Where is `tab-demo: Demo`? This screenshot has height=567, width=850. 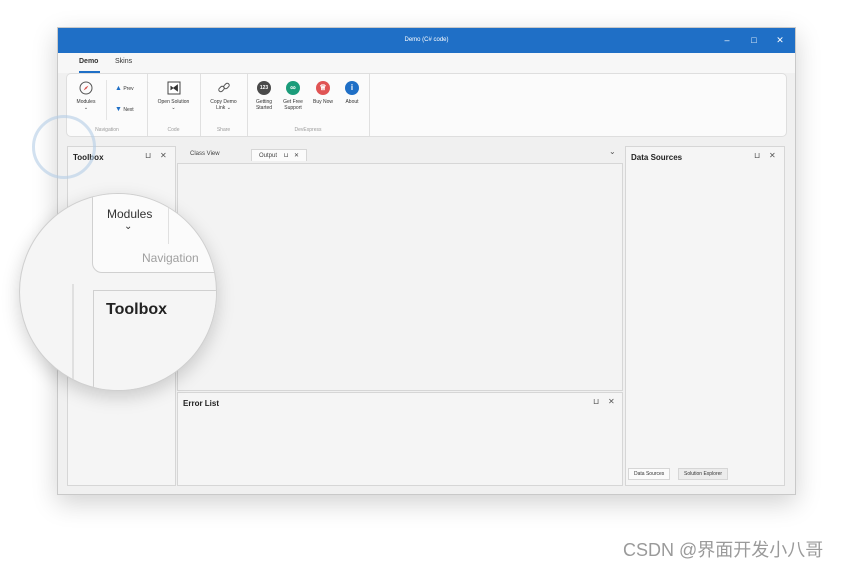 tab-demo: Demo is located at coordinates (88, 61).